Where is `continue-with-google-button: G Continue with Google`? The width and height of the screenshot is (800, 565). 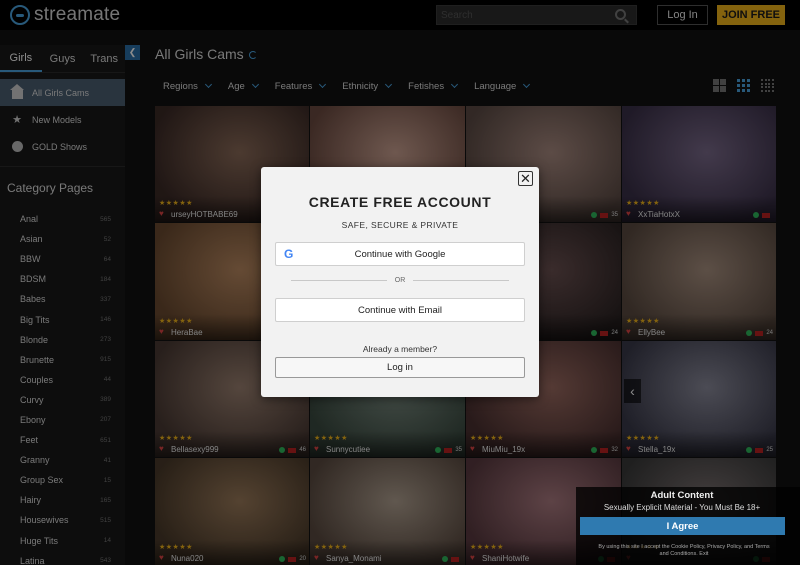
continue-with-google-button: G Continue with Google is located at coordinates (400, 254).